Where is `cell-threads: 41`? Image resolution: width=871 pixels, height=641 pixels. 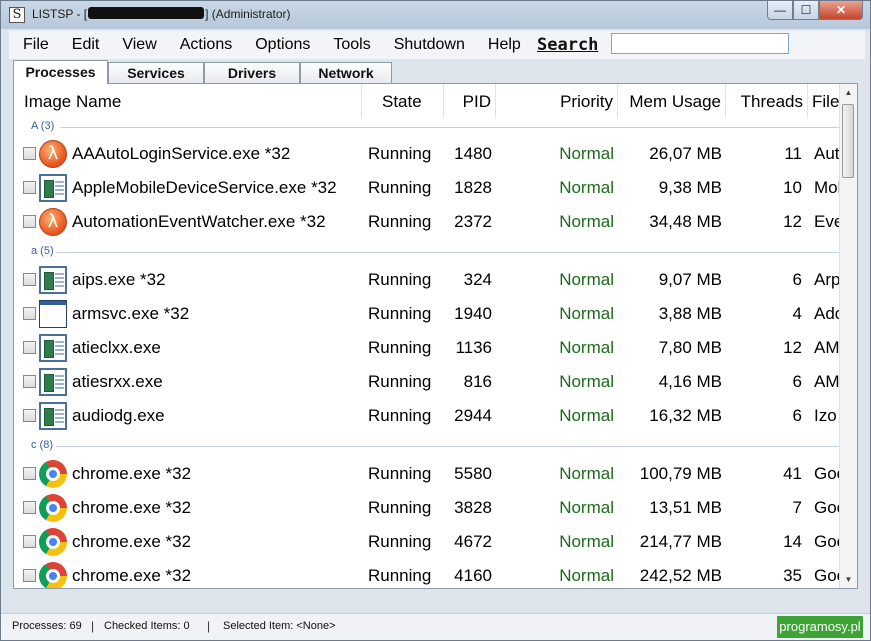
cell-threads: 41 is located at coordinates (792, 473).